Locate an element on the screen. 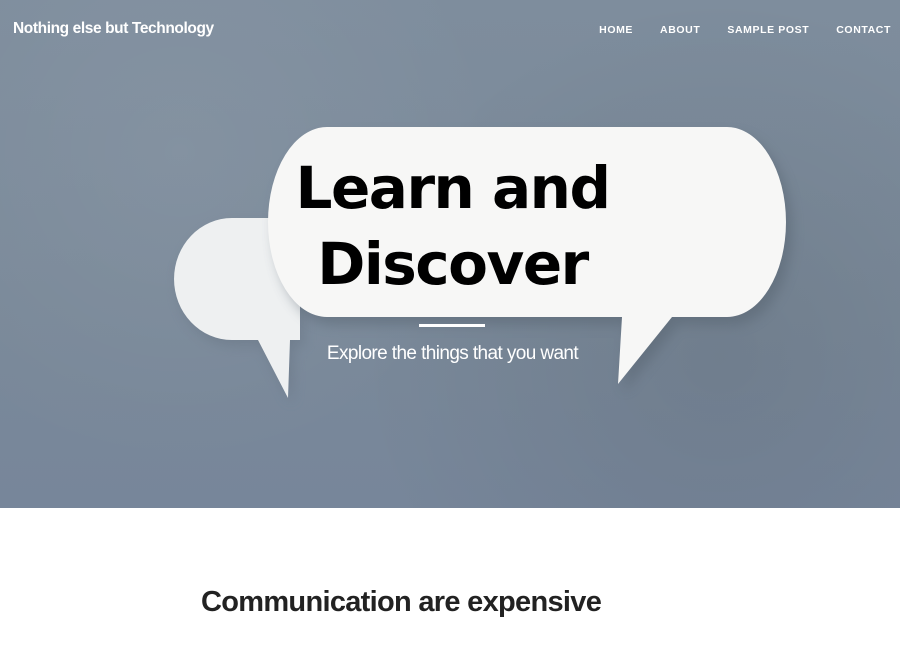 The image size is (900, 650). brand-logo-link: Nothing else but Technology is located at coordinates (113, 29).